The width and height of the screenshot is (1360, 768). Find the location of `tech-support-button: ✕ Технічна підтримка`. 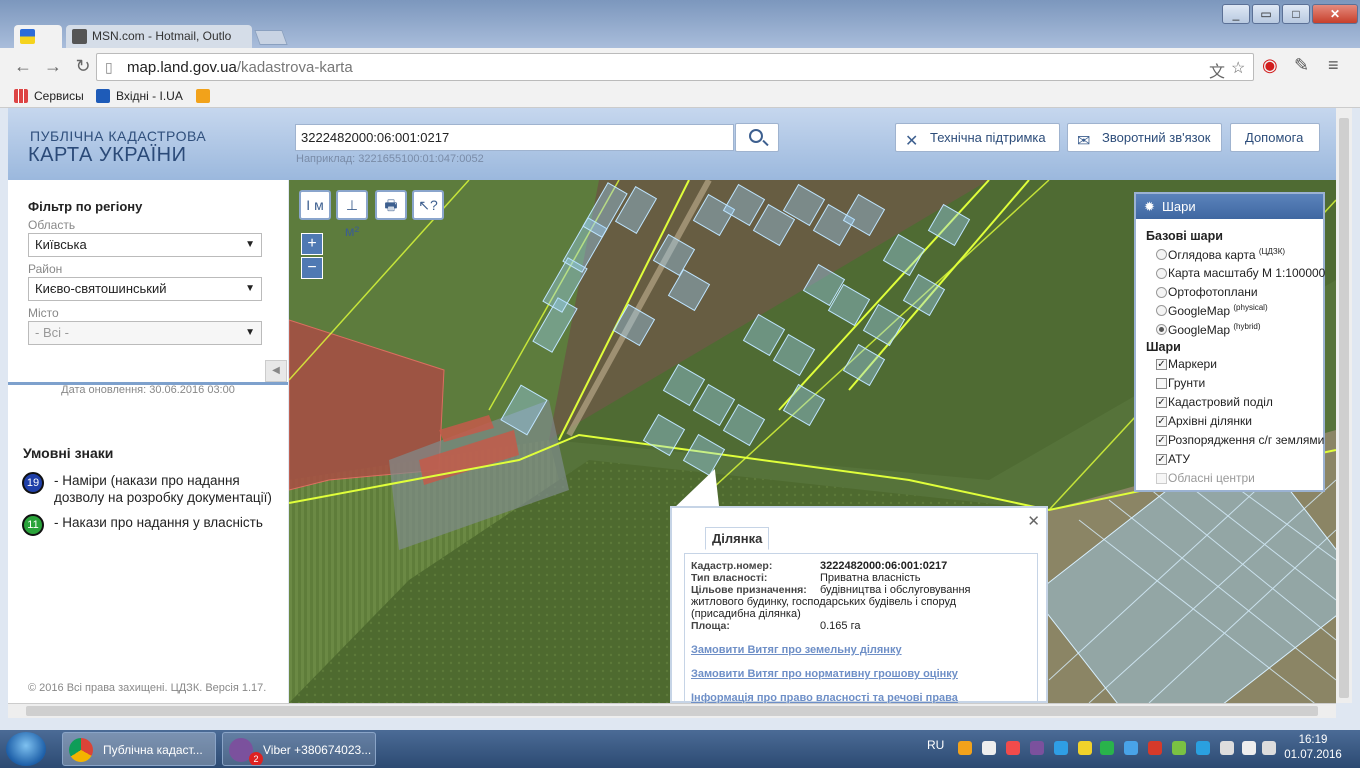

tech-support-button: ✕ Технічна підтримка is located at coordinates (977, 137).